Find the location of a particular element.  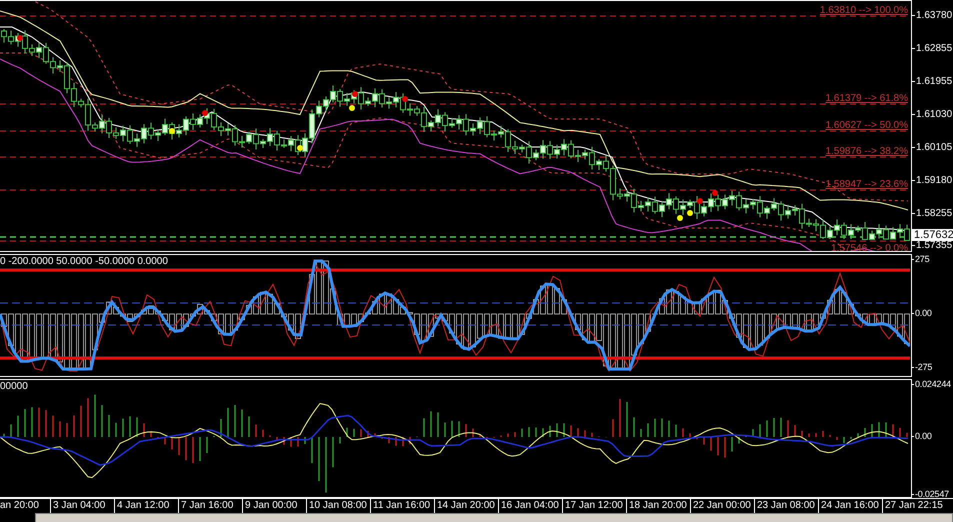

fibonacci-level-label: 1.63810 --> 100.0% is located at coordinates (864, 10).